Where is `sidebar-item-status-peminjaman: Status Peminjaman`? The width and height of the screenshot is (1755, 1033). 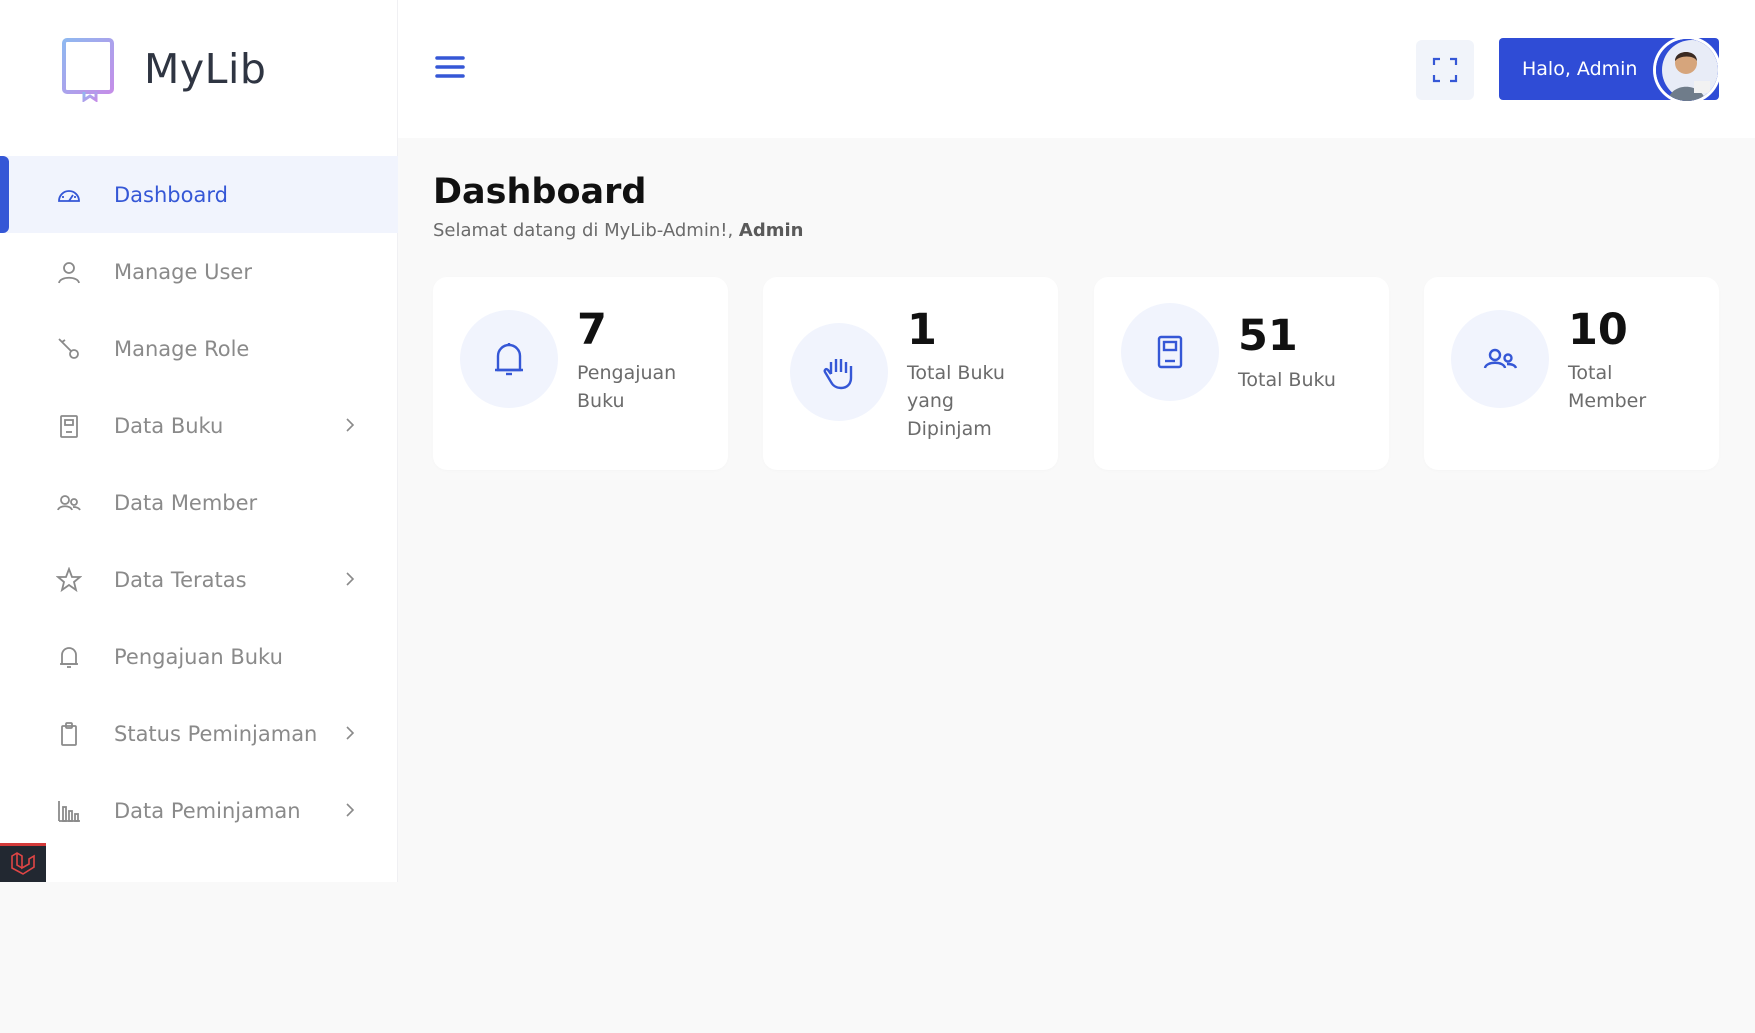 sidebar-item-status-peminjaman: Status Peminjaman is located at coordinates (199, 733).